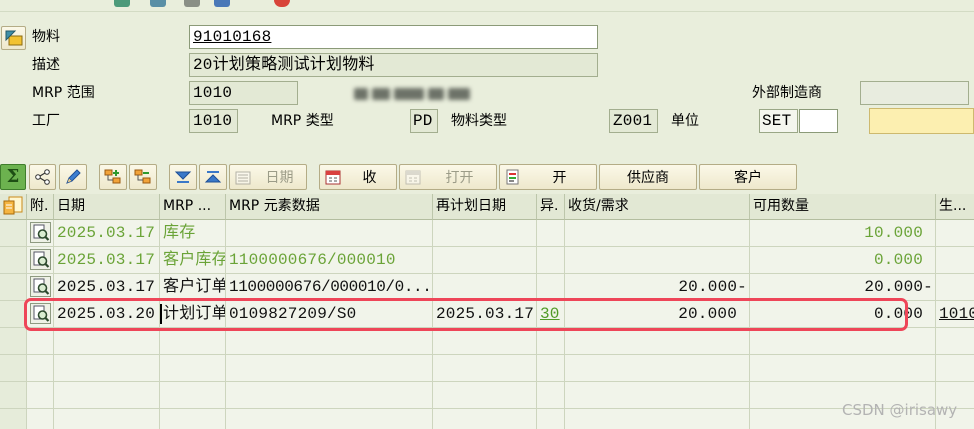 Image resolution: width=974 pixels, height=429 pixels. I want to click on navigate-icon, so click(222, 3).